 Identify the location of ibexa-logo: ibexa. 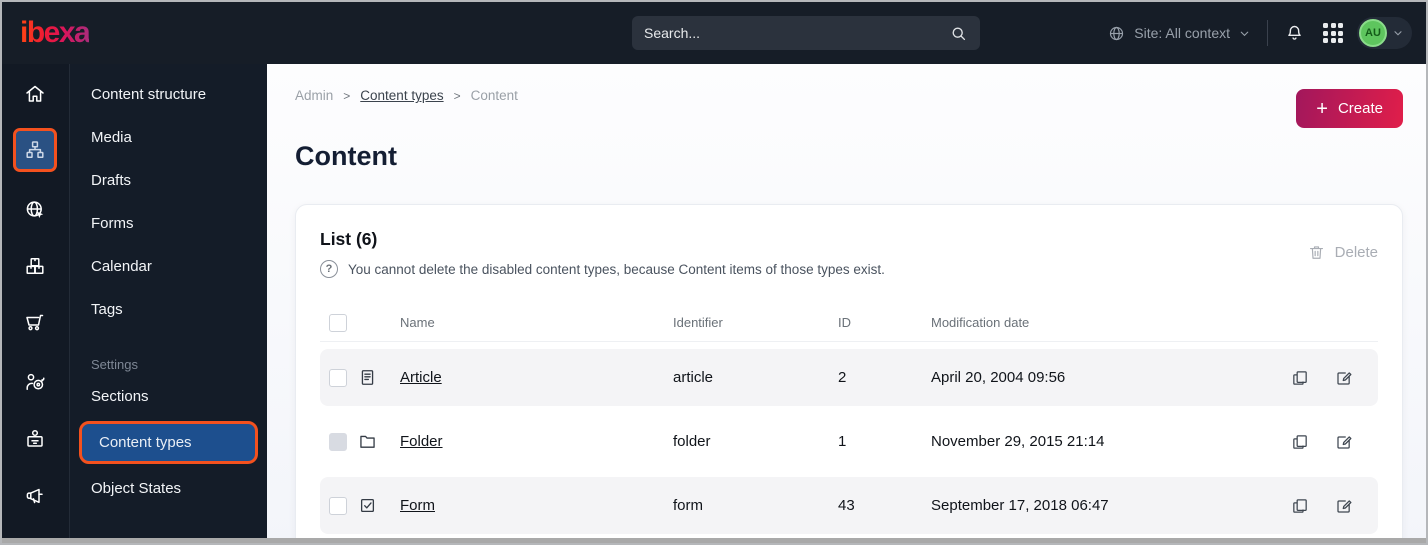
(55, 33).